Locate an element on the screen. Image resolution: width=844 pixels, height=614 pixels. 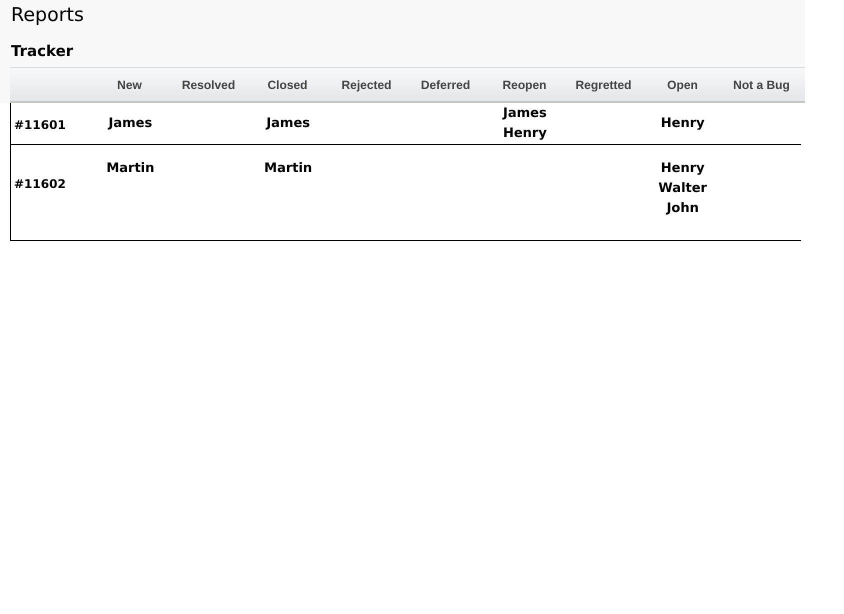
ticket-id: #11601 is located at coordinates (40, 125).